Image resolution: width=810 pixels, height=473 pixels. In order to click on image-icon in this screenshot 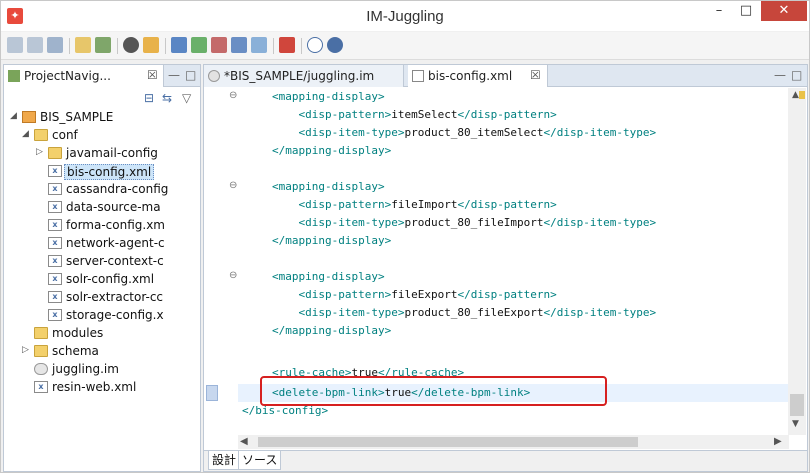, I will do `click(239, 45)`.